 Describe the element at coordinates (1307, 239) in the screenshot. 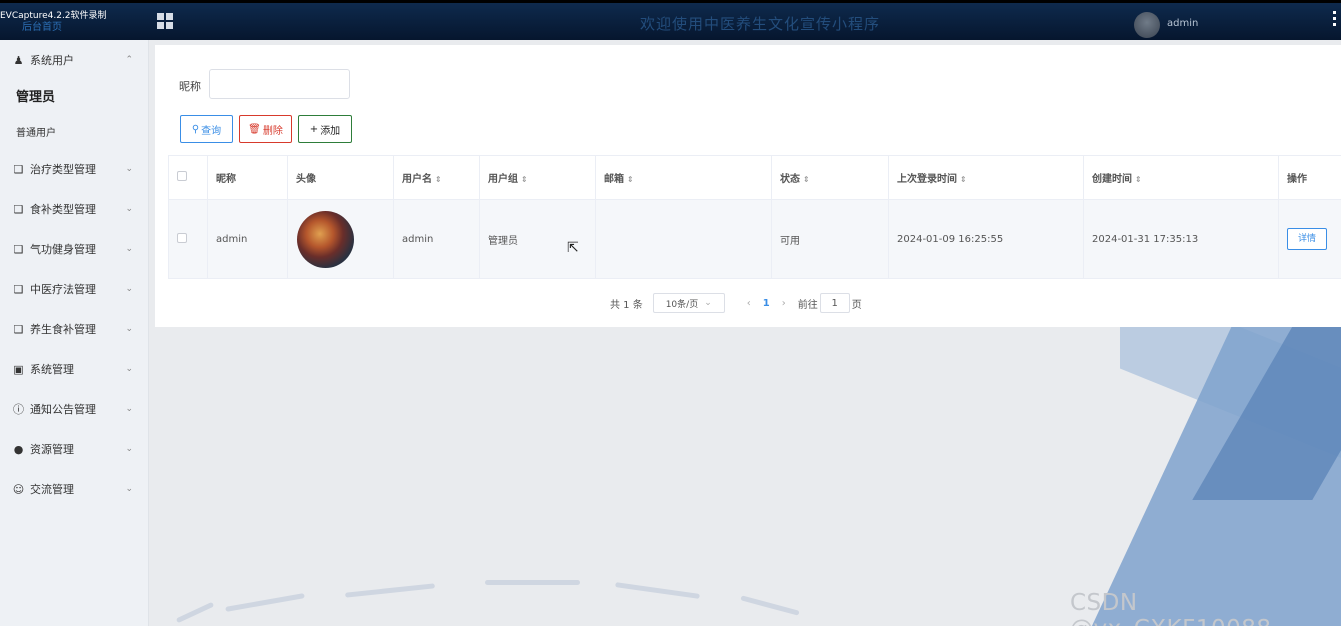

I see `detail-button: 详情` at that location.